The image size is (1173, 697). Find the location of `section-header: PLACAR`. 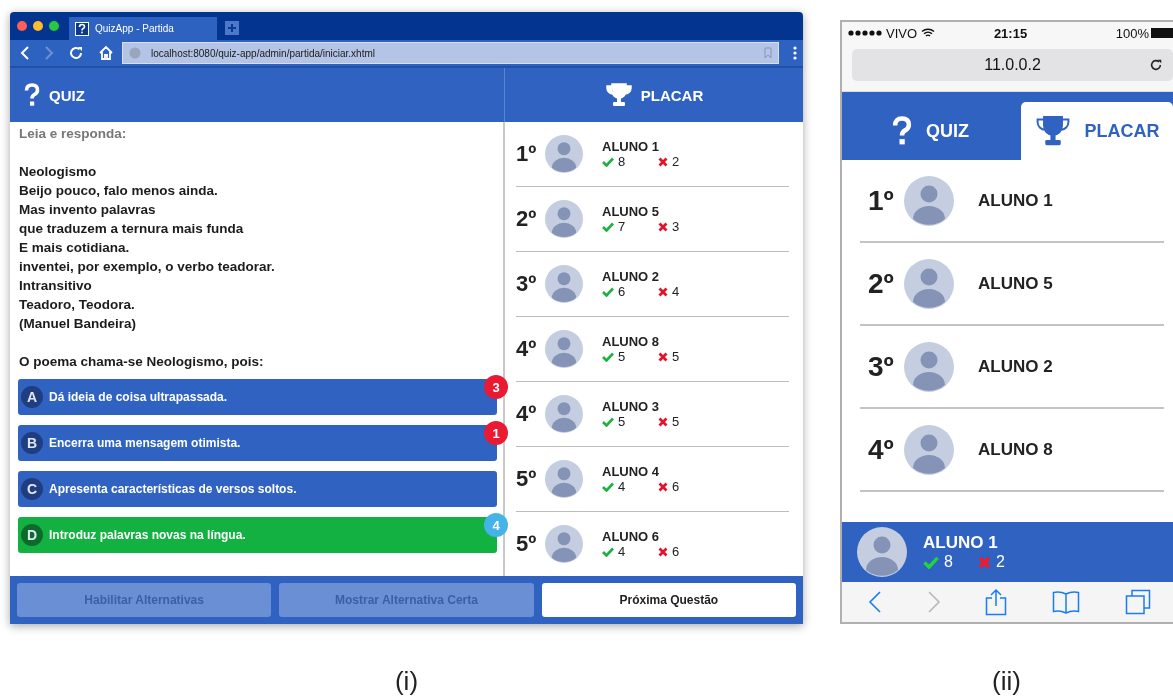

section-header: PLACAR is located at coordinates (654, 95).